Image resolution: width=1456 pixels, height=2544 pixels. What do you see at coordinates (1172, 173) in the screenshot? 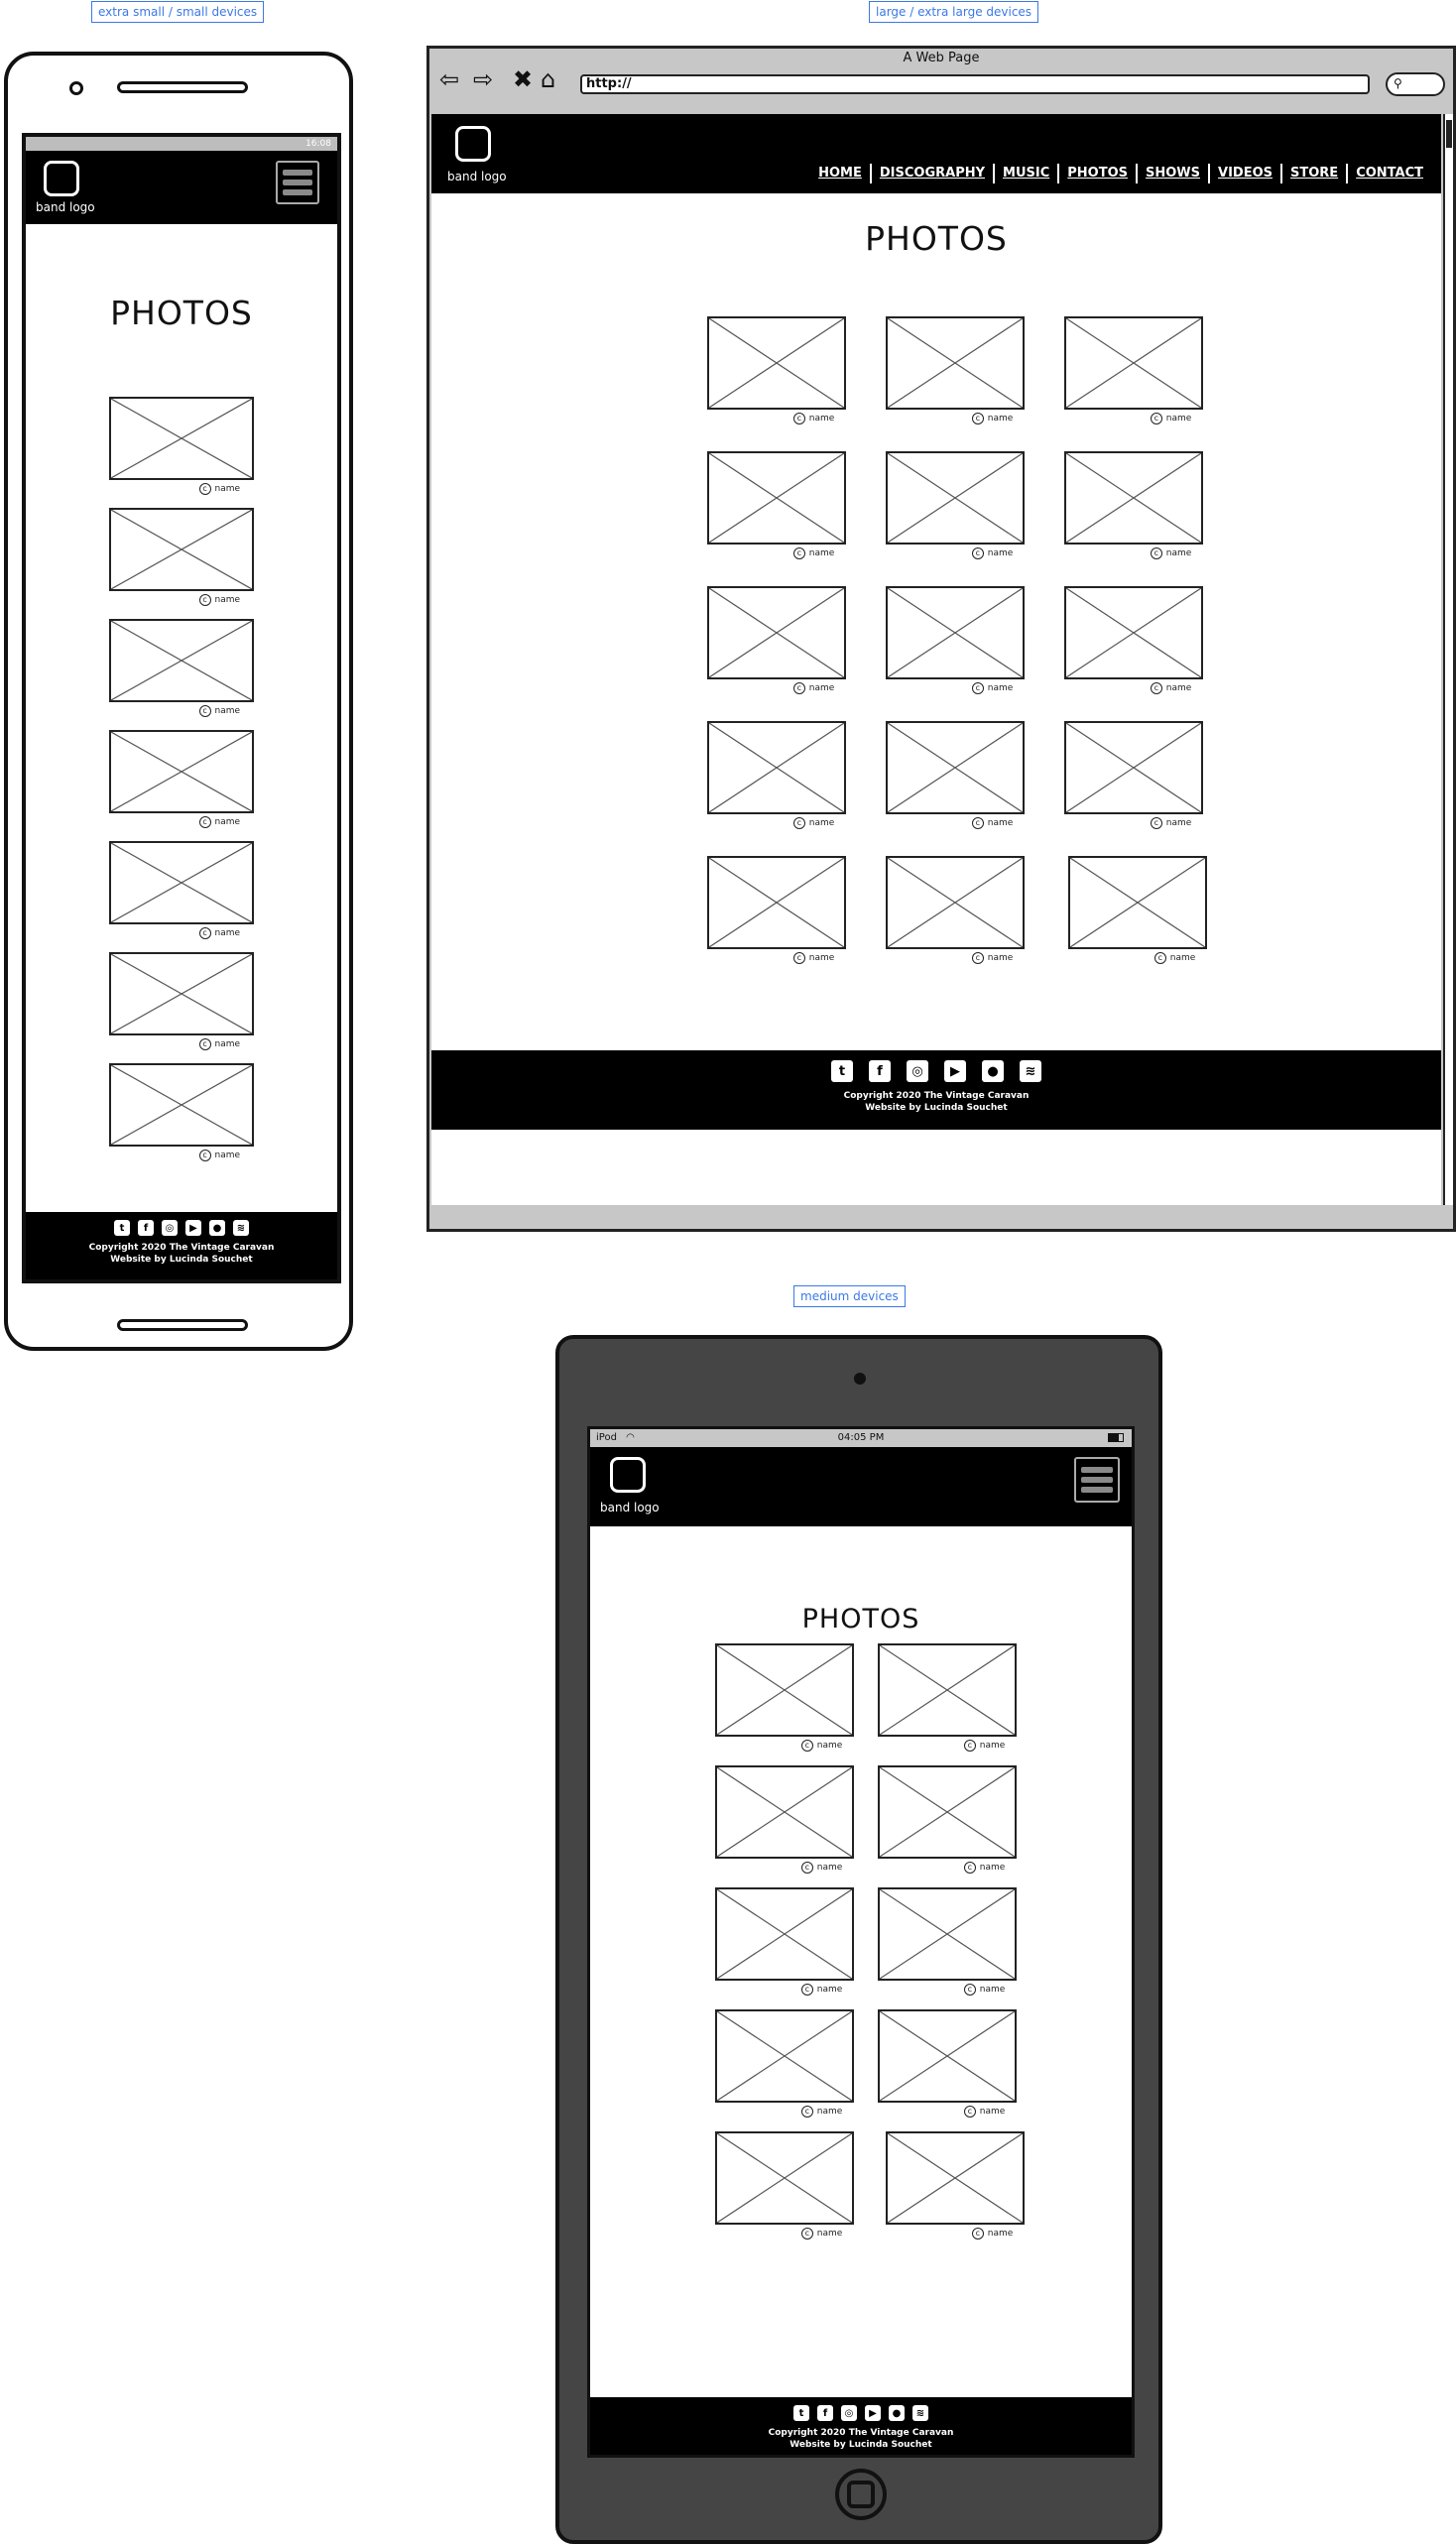
I see `nav-link-shows: SHOWS` at bounding box center [1172, 173].